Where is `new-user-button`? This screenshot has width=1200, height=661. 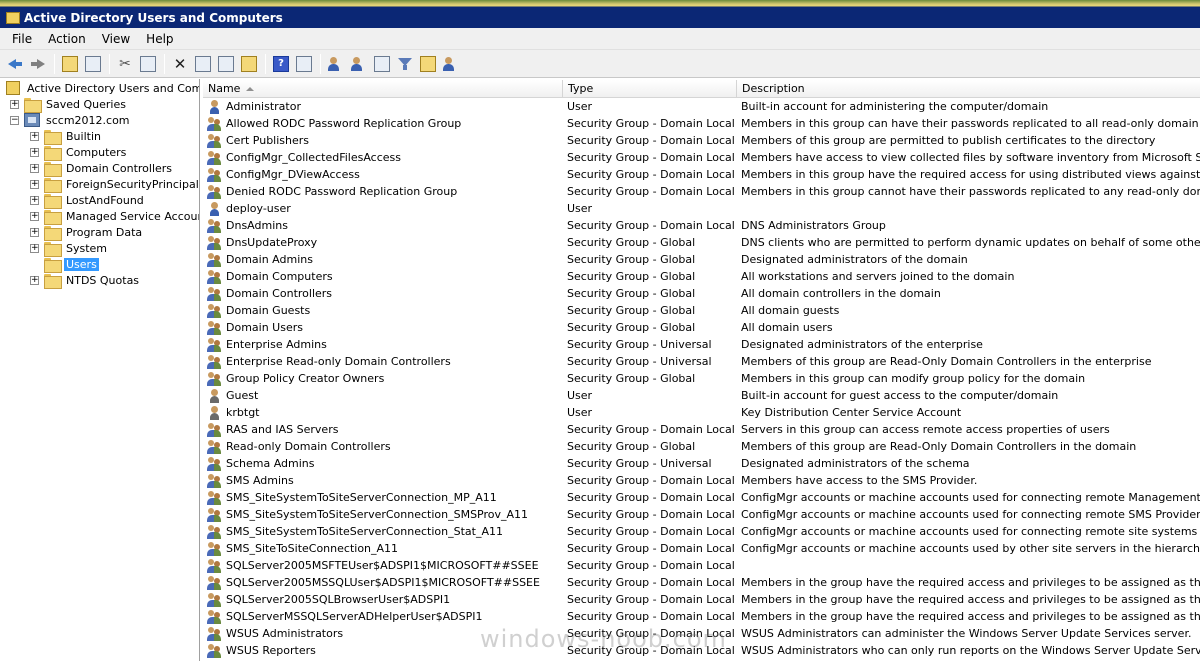
new-user-button is located at coordinates (336, 64).